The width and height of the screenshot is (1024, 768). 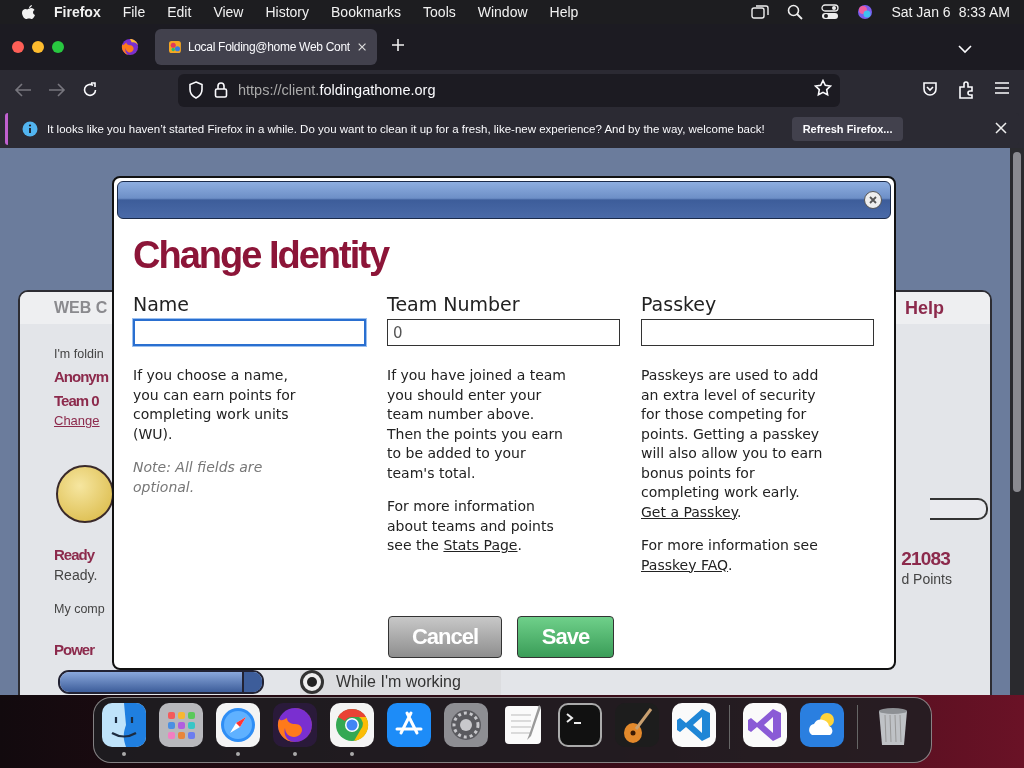 I want to click on forward-arrow-icon, so click(x=57, y=90).